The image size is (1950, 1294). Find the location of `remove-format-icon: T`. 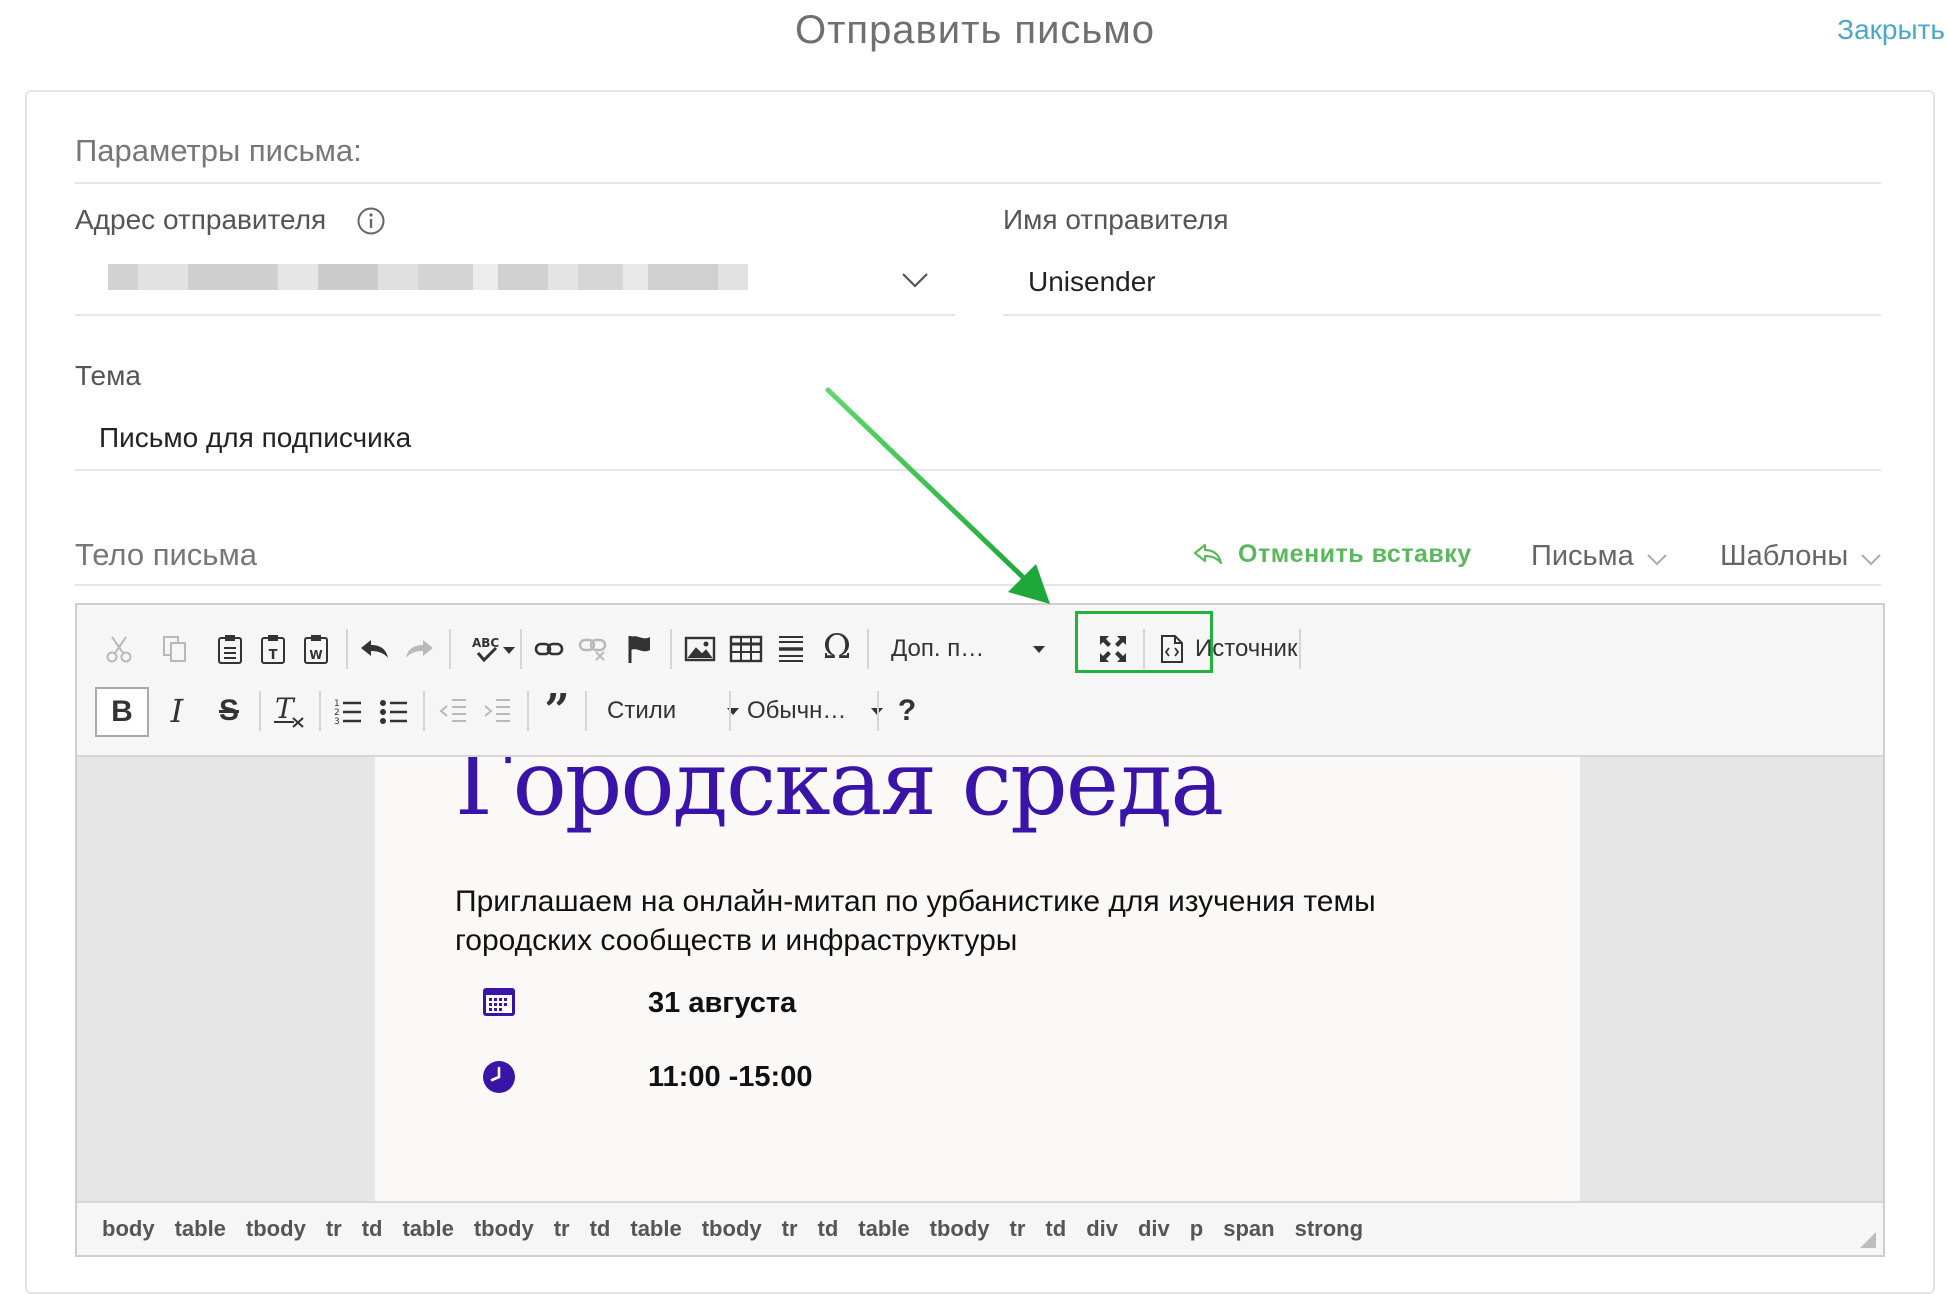

remove-format-icon: T is located at coordinates (289, 711).